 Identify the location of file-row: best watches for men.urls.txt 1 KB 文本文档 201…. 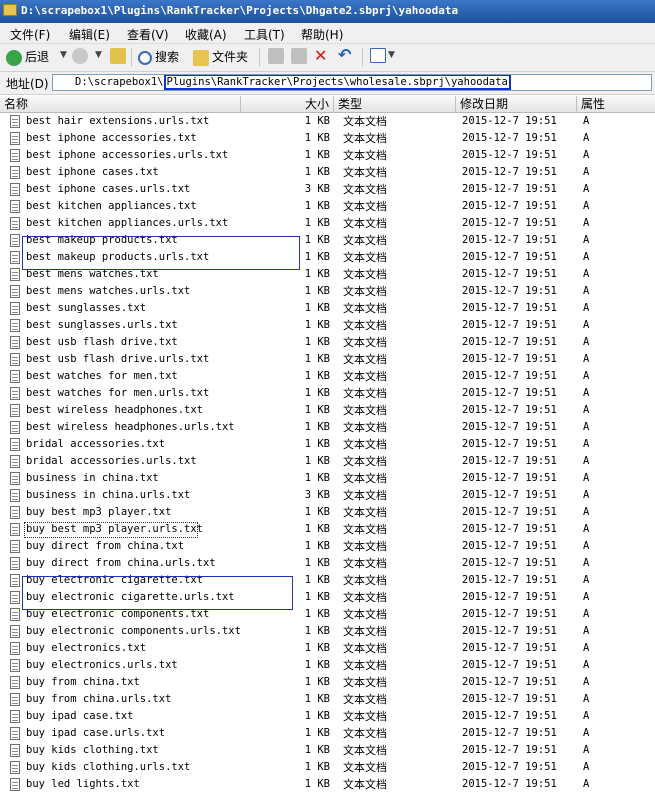
(327, 393).